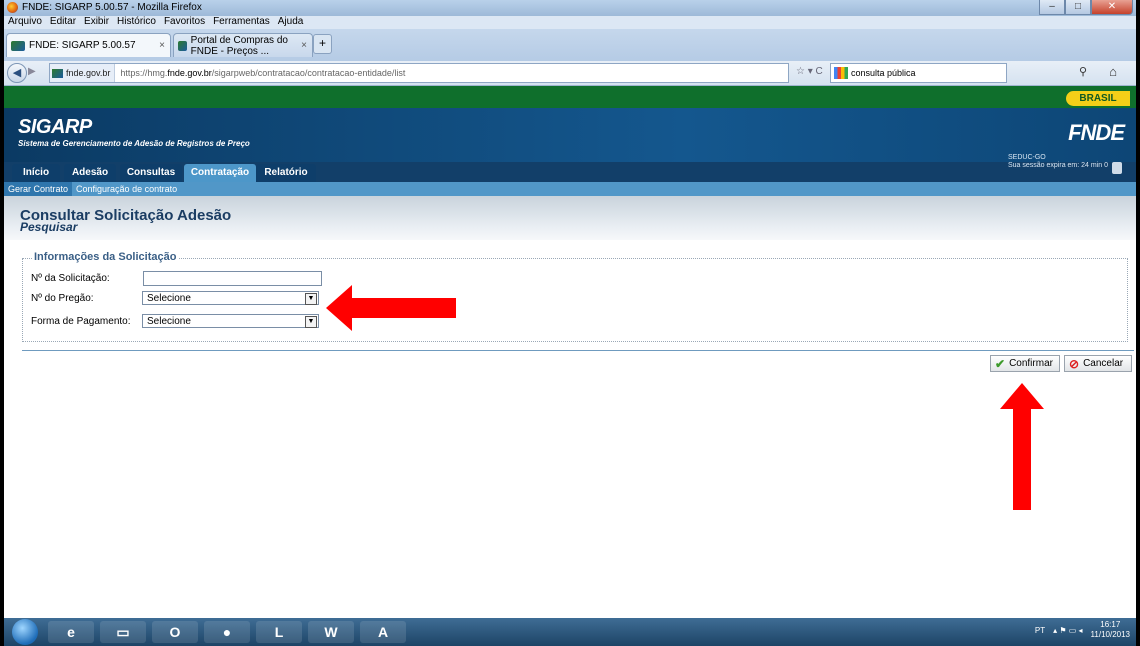  I want to click on fnde-logo: FNDE, so click(1096, 132).